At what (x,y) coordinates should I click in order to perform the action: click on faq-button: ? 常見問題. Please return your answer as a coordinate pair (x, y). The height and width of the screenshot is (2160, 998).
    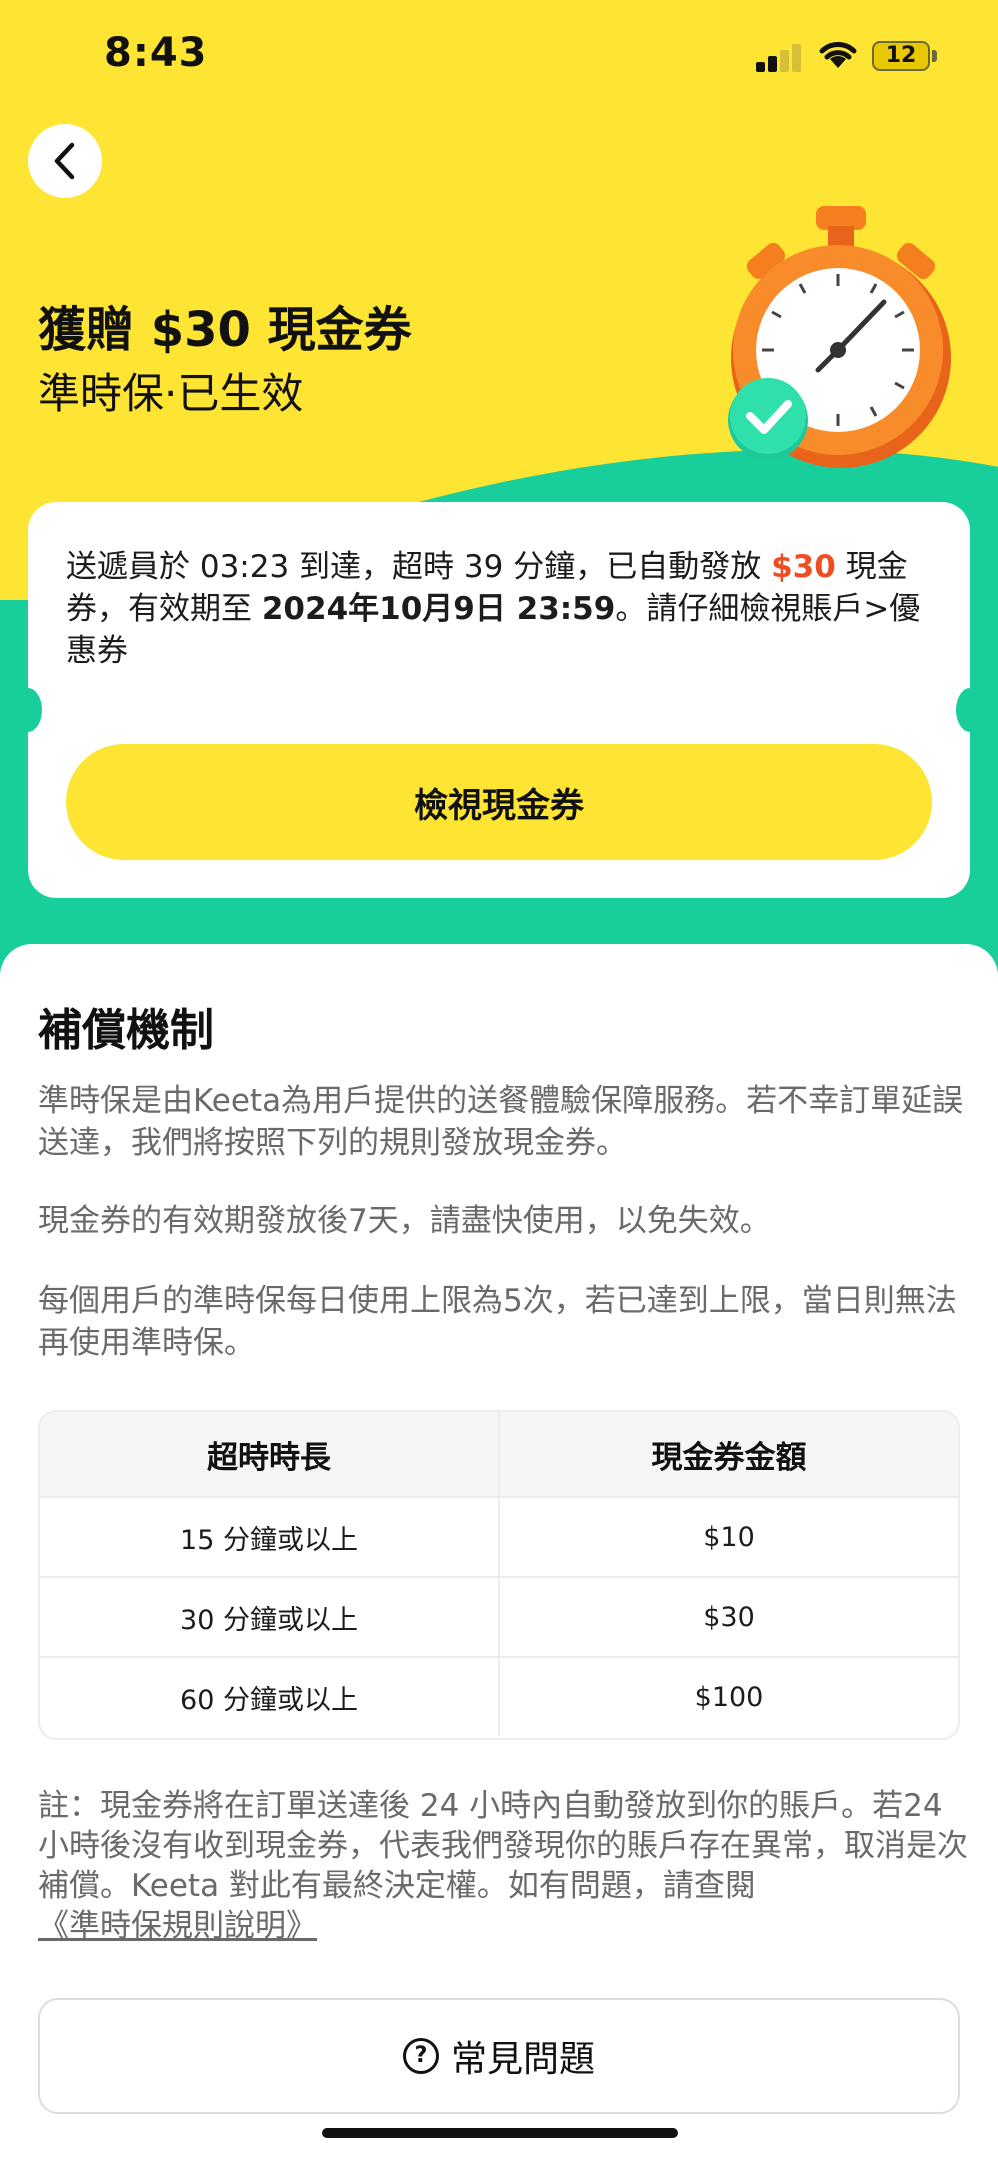
    Looking at the image, I should click on (499, 2056).